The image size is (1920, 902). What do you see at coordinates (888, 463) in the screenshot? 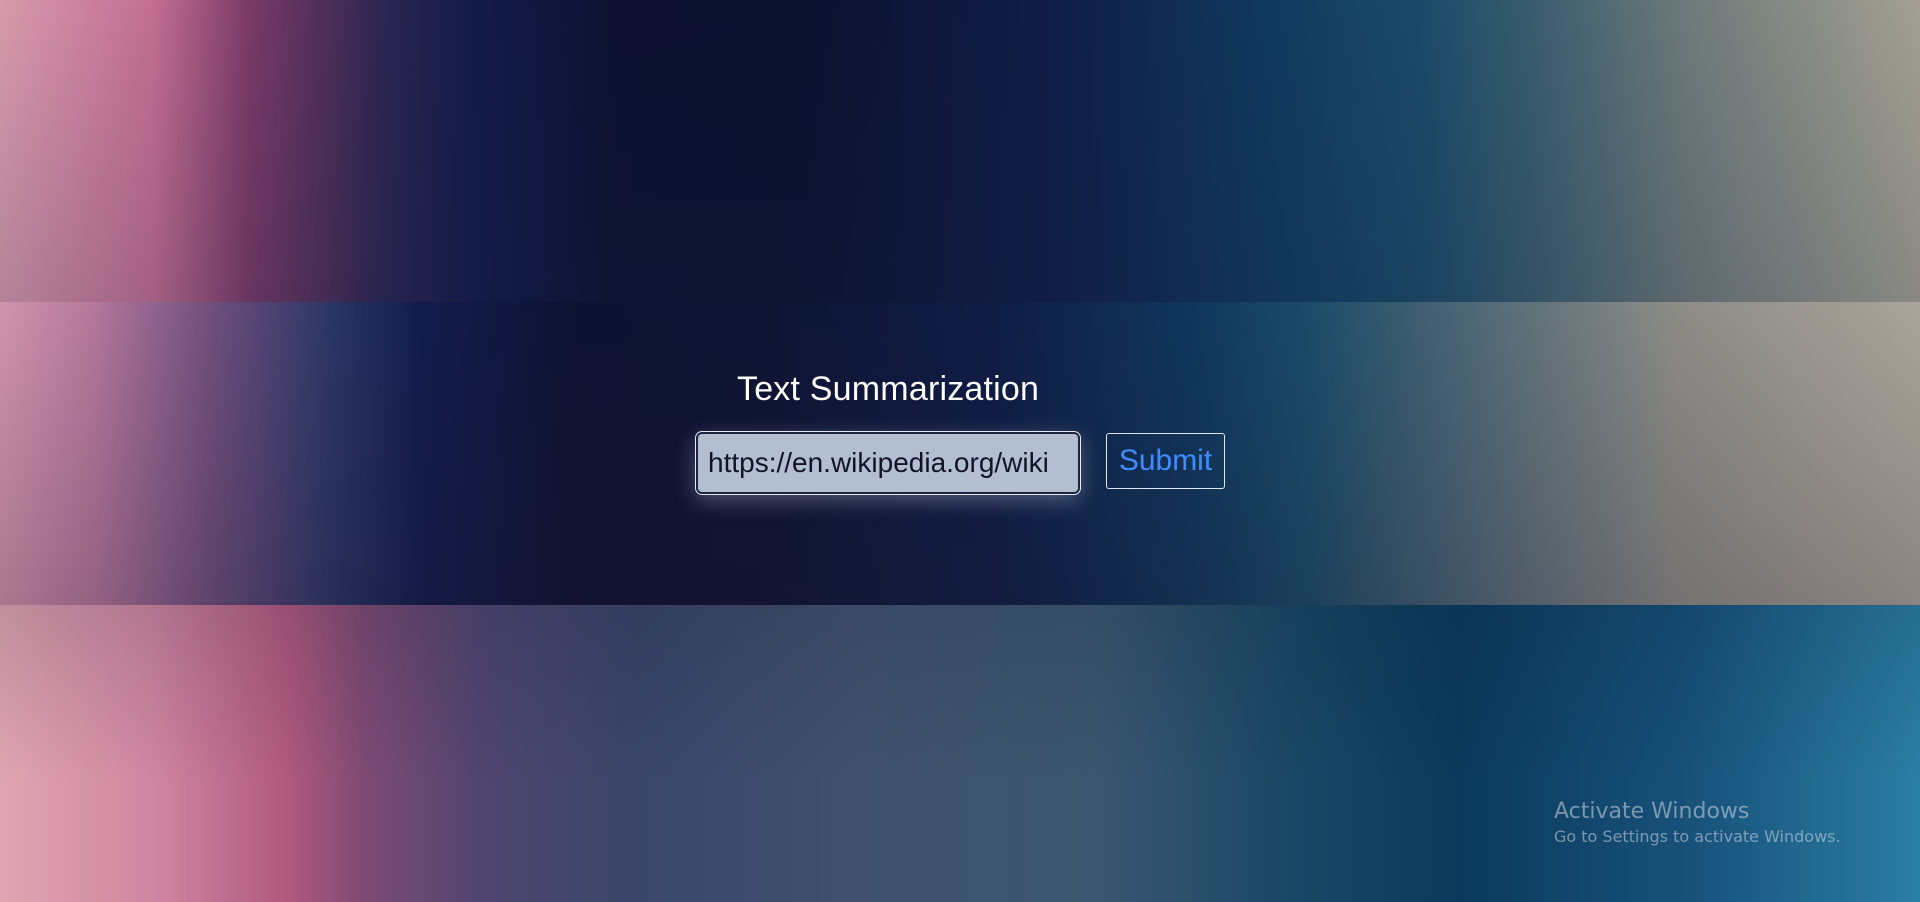
I see `url-input` at bounding box center [888, 463].